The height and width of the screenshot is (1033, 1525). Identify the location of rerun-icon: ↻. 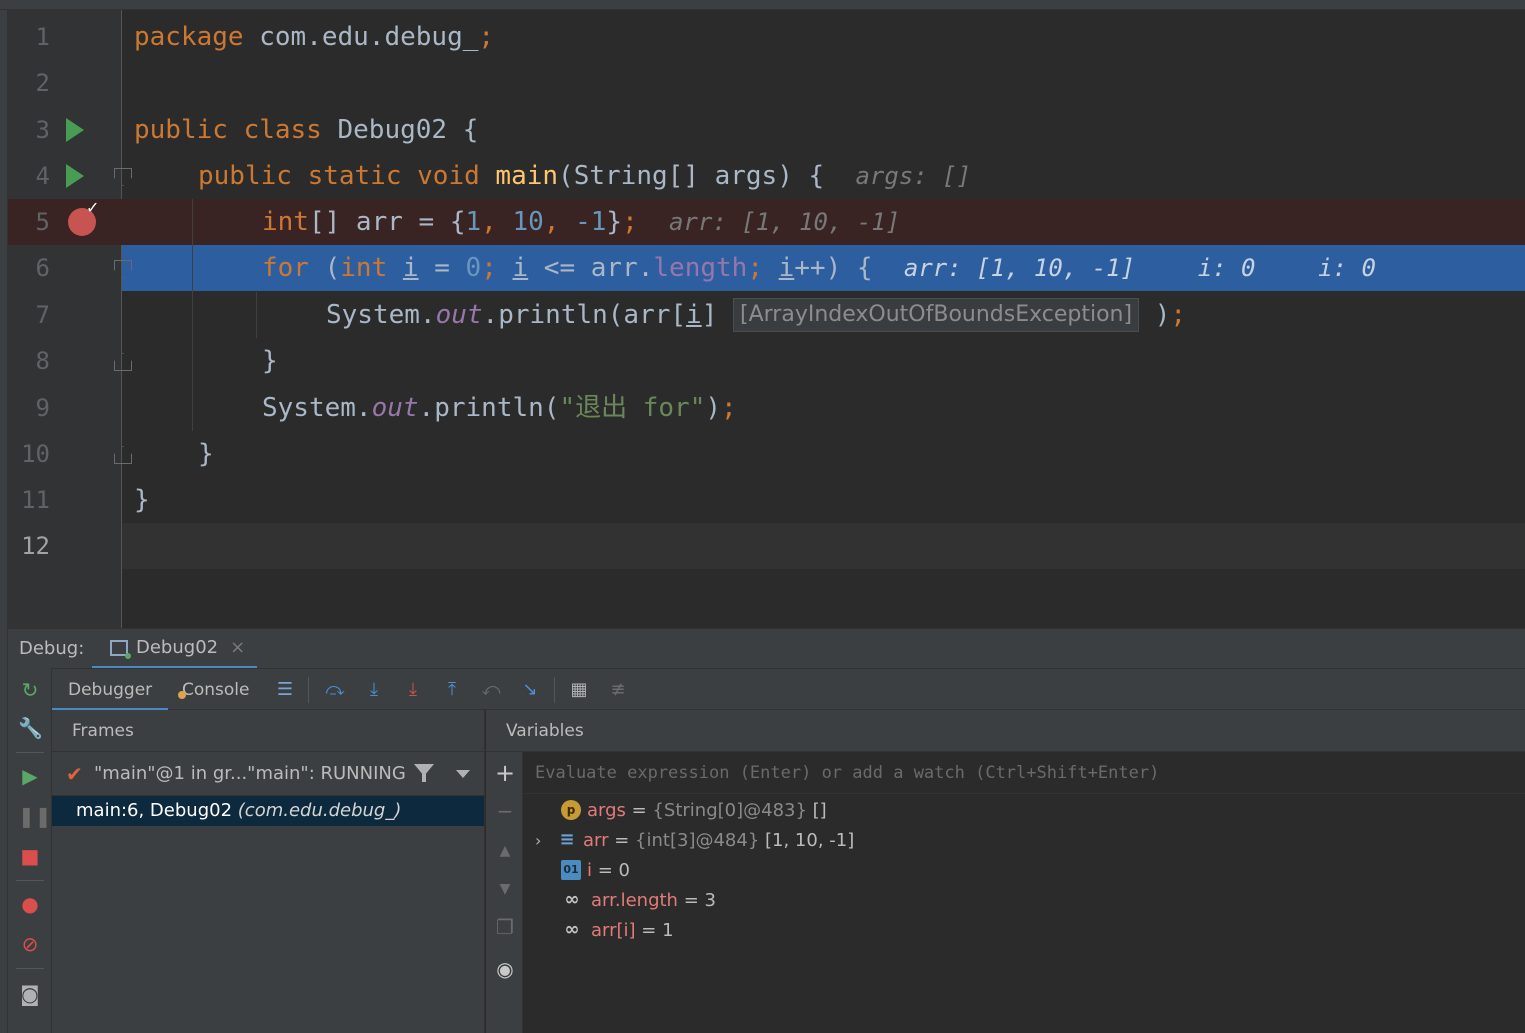
(30, 690).